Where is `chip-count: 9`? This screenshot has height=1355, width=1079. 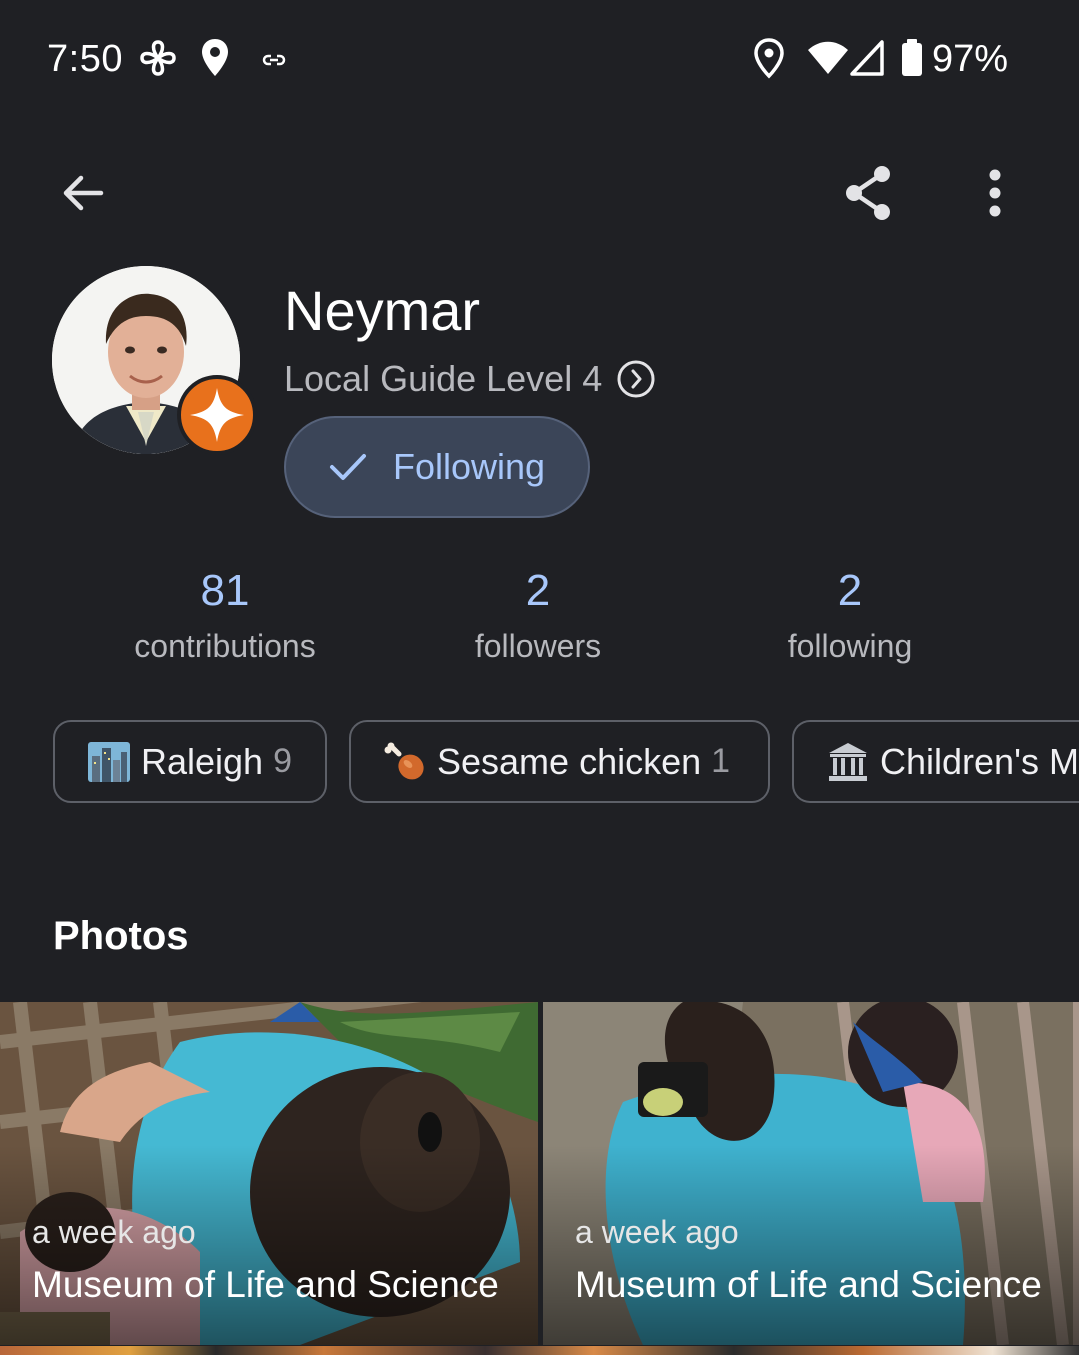 chip-count: 9 is located at coordinates (283, 761).